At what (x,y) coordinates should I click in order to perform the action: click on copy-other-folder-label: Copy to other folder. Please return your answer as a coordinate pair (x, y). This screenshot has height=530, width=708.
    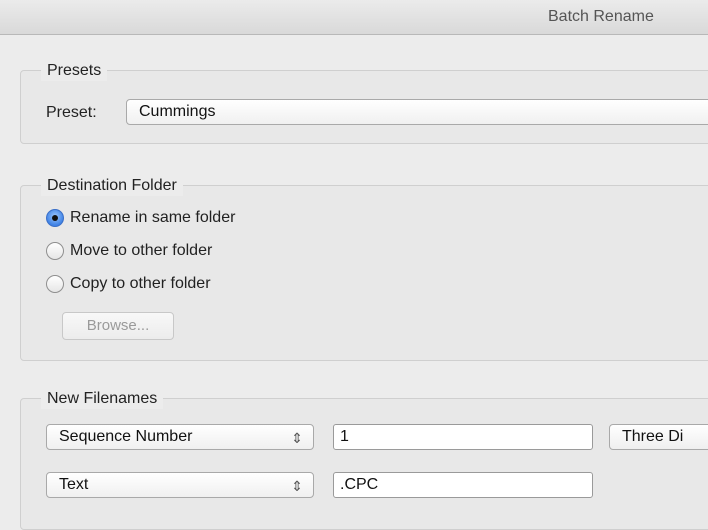
    Looking at the image, I should click on (140, 283).